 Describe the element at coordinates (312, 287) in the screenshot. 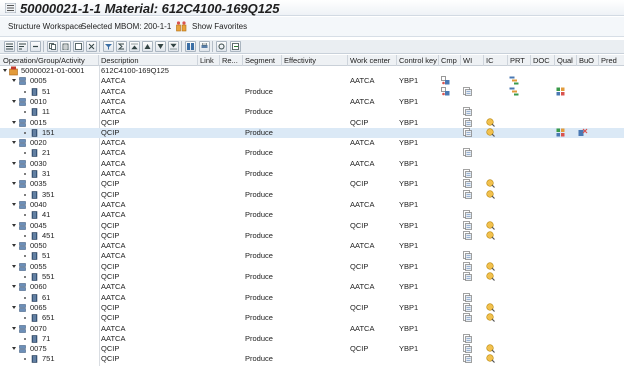

I see `tree-row: 0060 AATCA AATCA YBP1` at that location.